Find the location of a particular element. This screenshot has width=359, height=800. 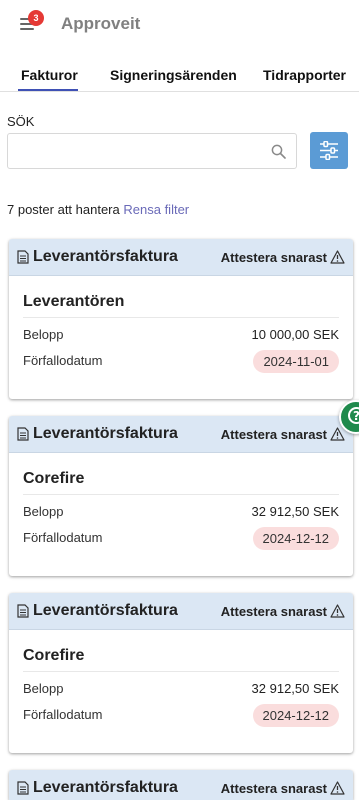

question-icon: ? is located at coordinates (353, 415).